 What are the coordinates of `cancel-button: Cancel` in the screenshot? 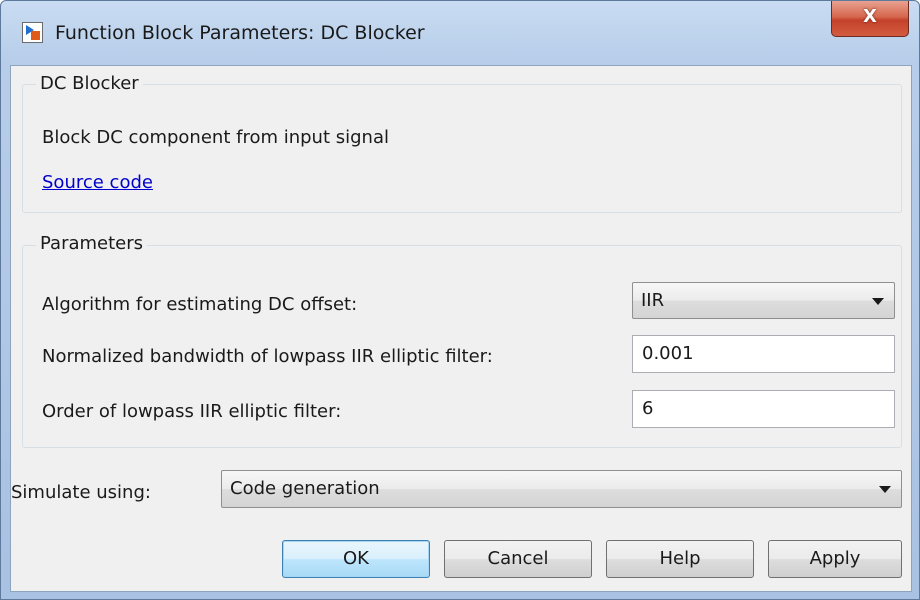 It's located at (518, 559).